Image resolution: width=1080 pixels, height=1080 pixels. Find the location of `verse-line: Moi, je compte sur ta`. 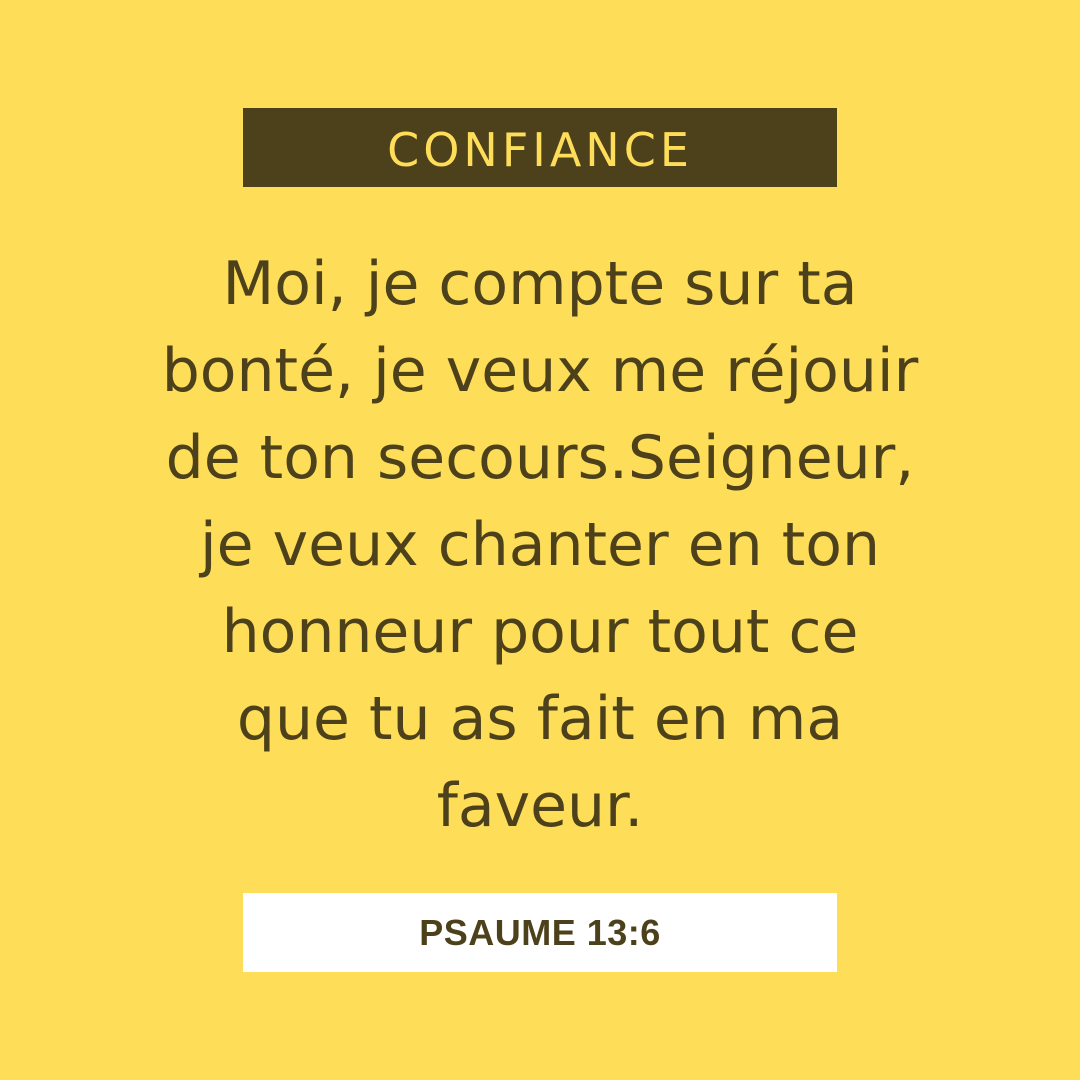

verse-line: Moi, je compte sur ta is located at coordinates (540, 283).